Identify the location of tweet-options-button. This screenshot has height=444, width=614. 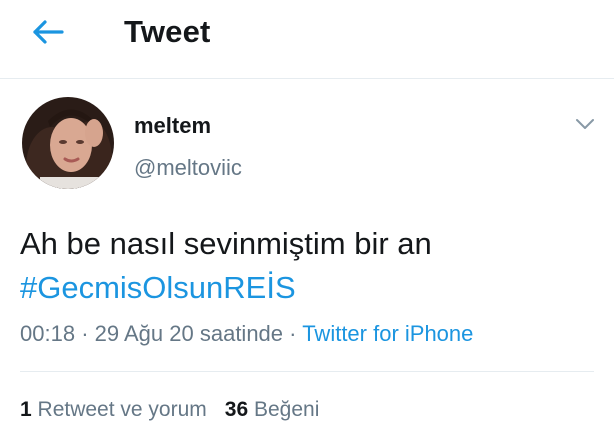
(585, 124).